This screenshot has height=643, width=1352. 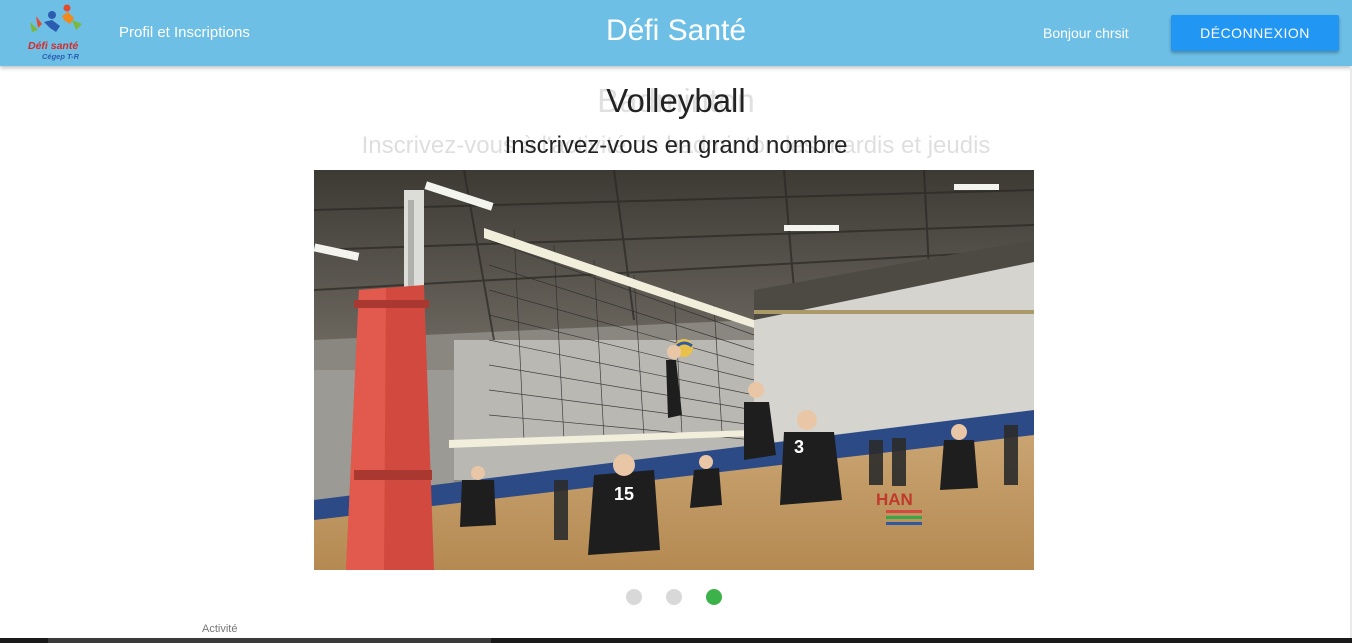 I want to click on svg-text: 3, so click(x=799, y=447).